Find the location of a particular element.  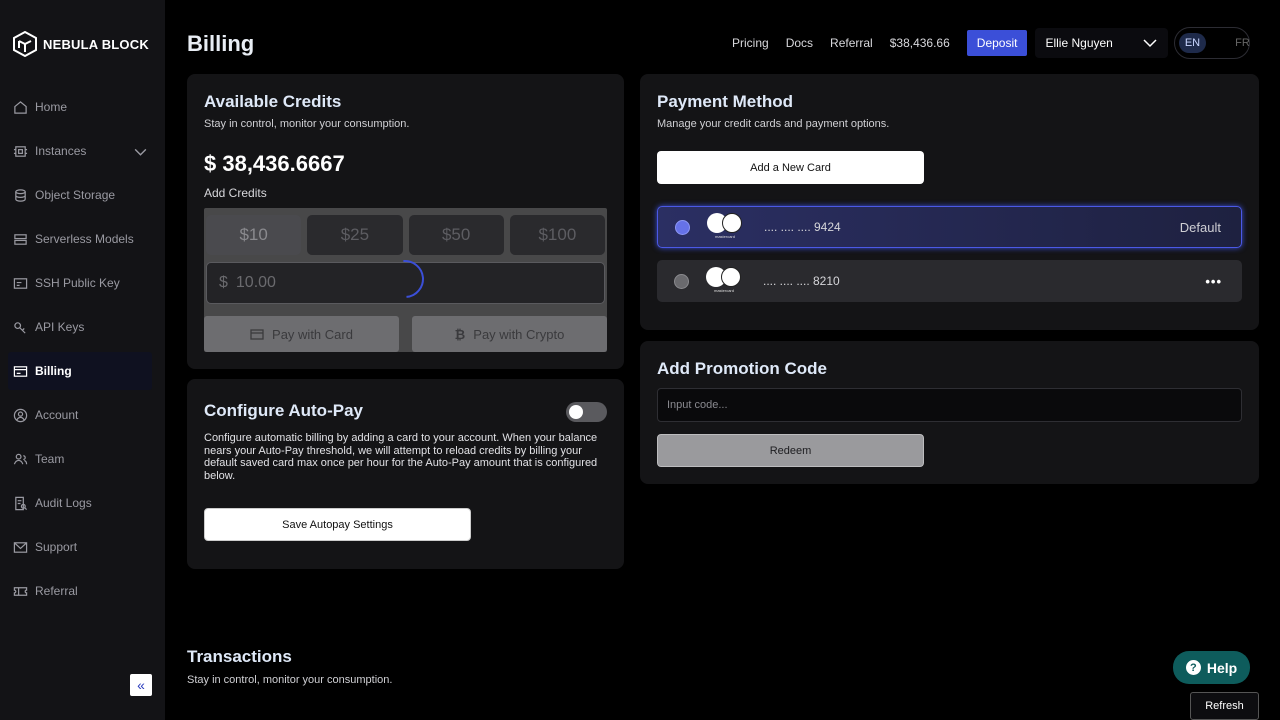

pay-with-crypto-button: ₿ Pay with Crypto is located at coordinates (509, 334).